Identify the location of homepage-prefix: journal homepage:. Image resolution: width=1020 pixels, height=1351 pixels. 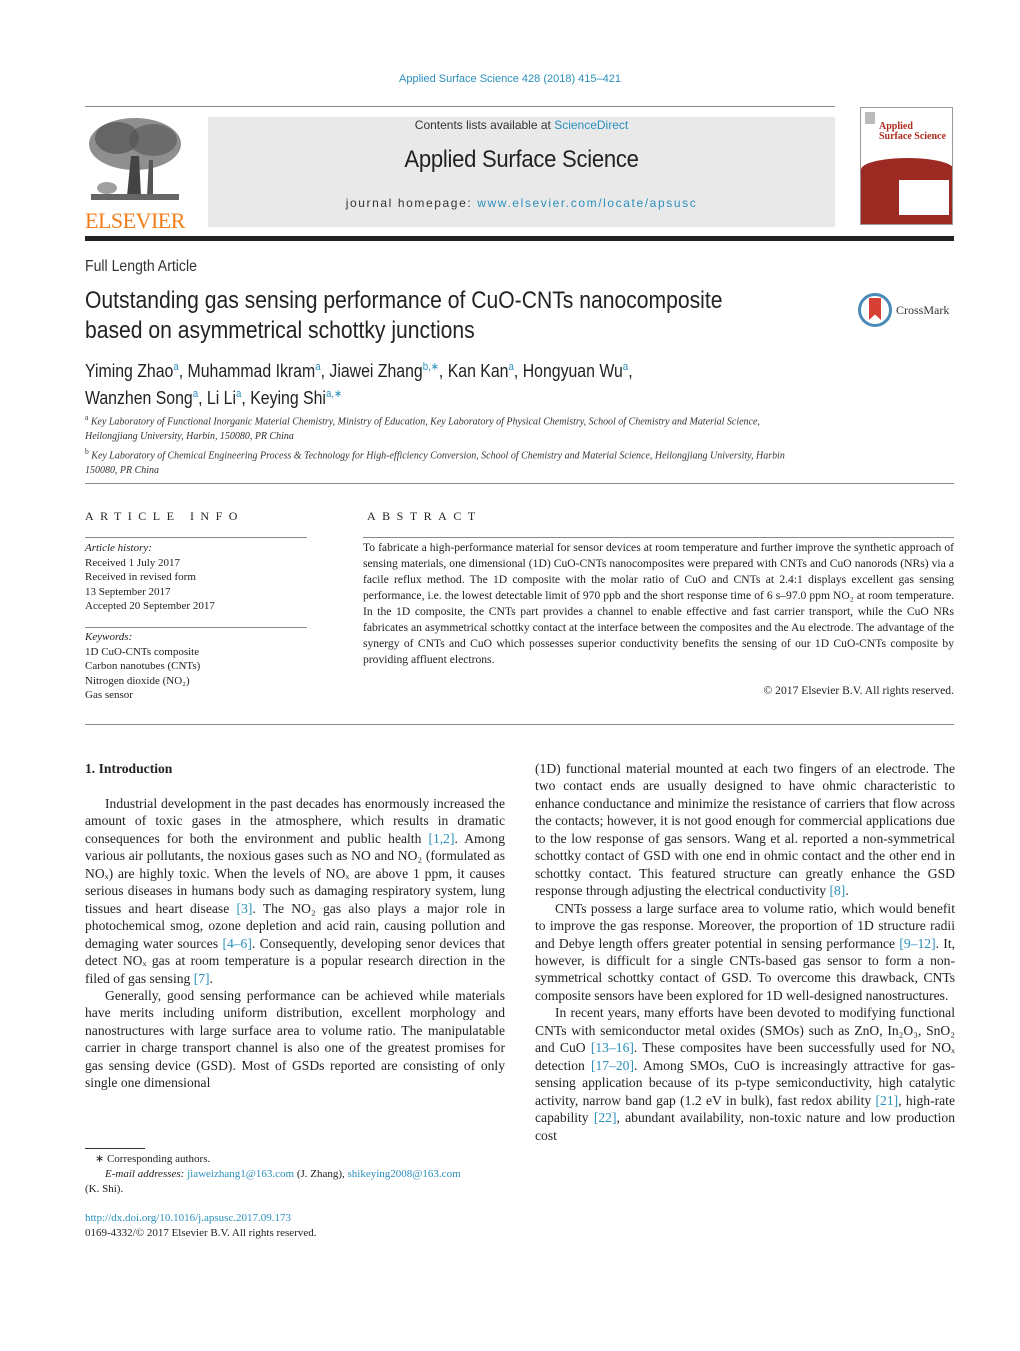
(411, 203).